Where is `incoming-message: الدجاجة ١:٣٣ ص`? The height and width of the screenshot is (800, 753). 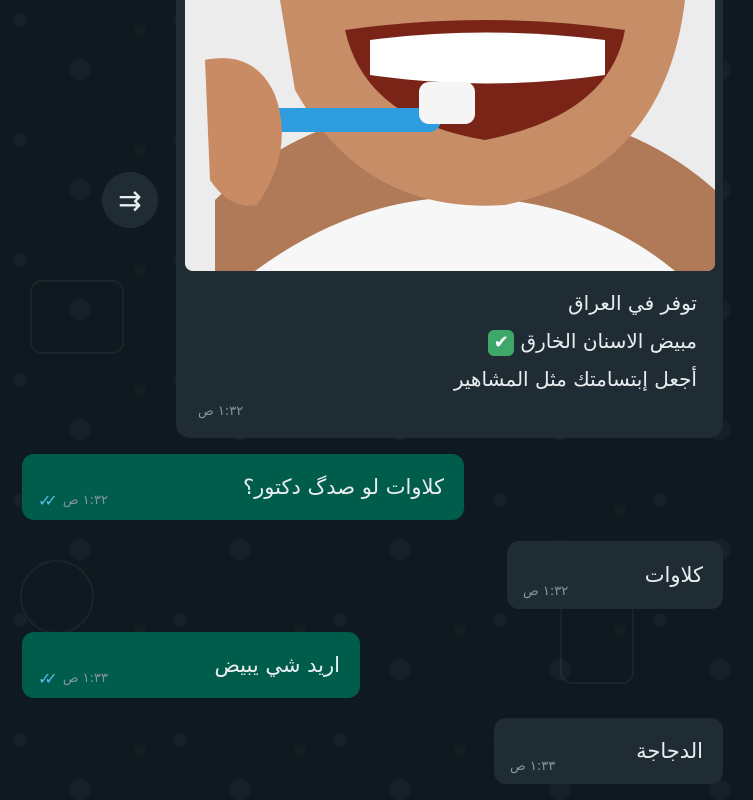 incoming-message: الدجاجة ١:٣٣ ص is located at coordinates (608, 751).